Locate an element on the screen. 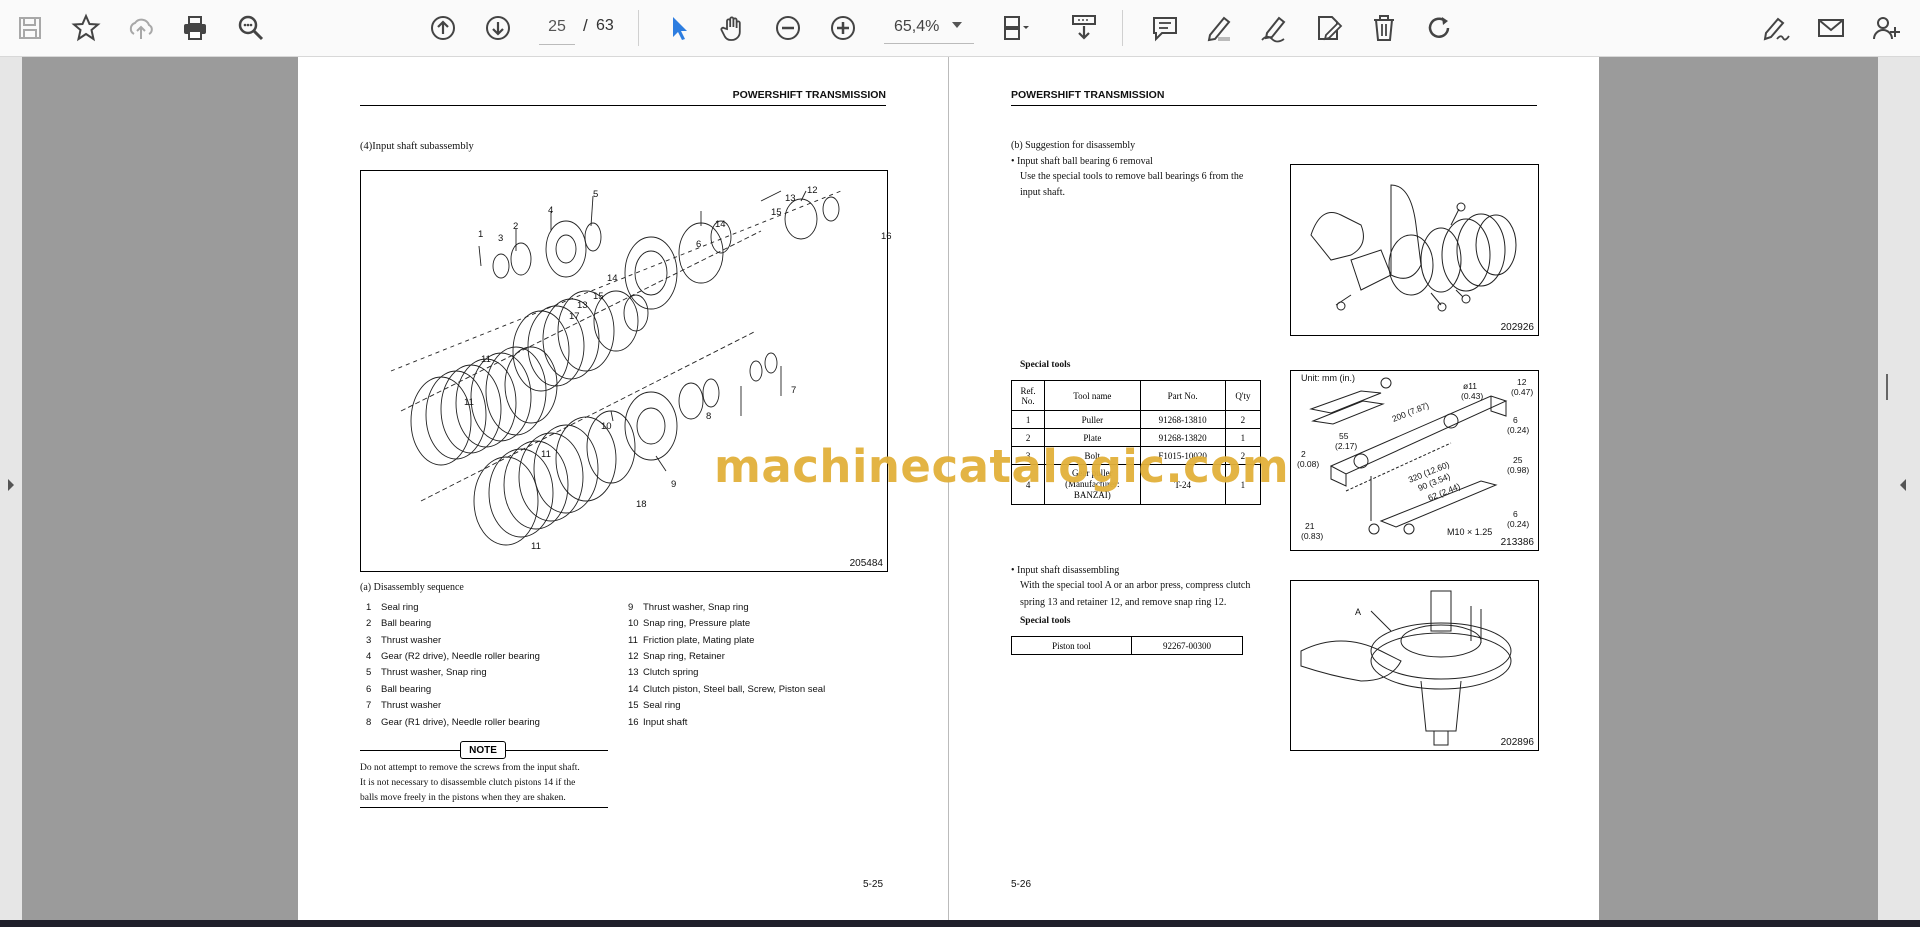 The image size is (1920, 927). save-icon is located at coordinates (30, 28).